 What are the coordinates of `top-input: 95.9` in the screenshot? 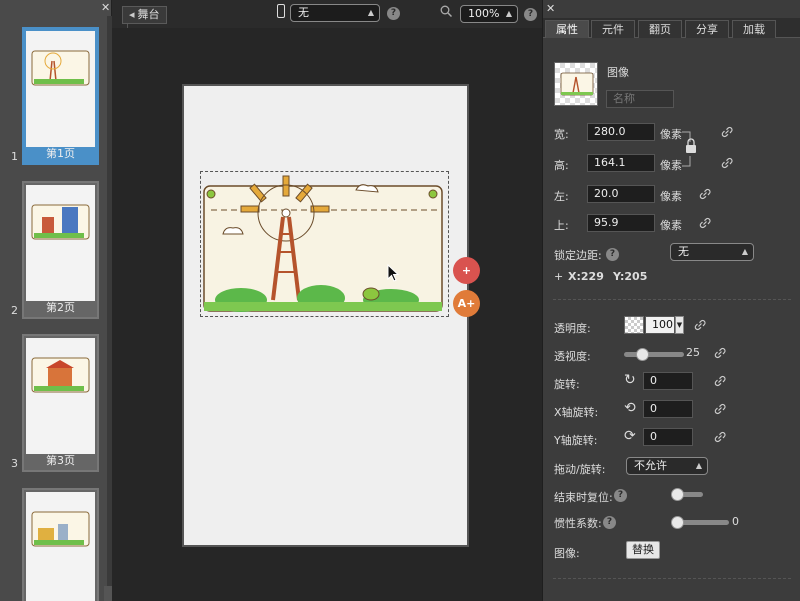 It's located at (621, 223).